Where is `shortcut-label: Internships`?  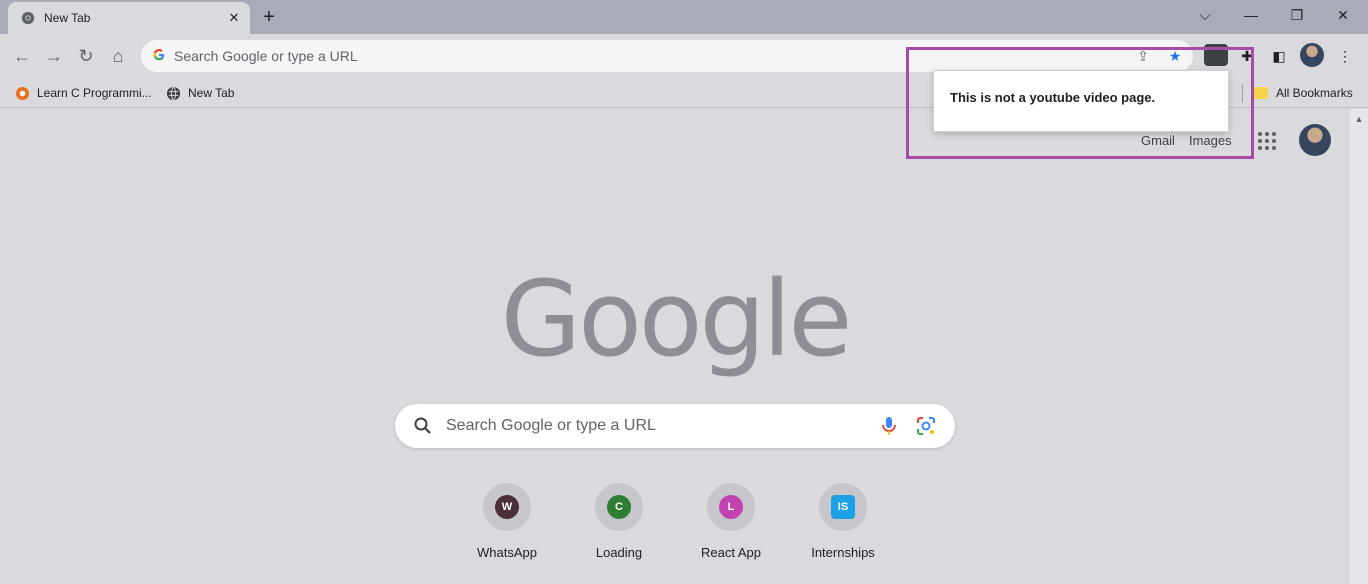
shortcut-label: Internships is located at coordinates (843, 552).